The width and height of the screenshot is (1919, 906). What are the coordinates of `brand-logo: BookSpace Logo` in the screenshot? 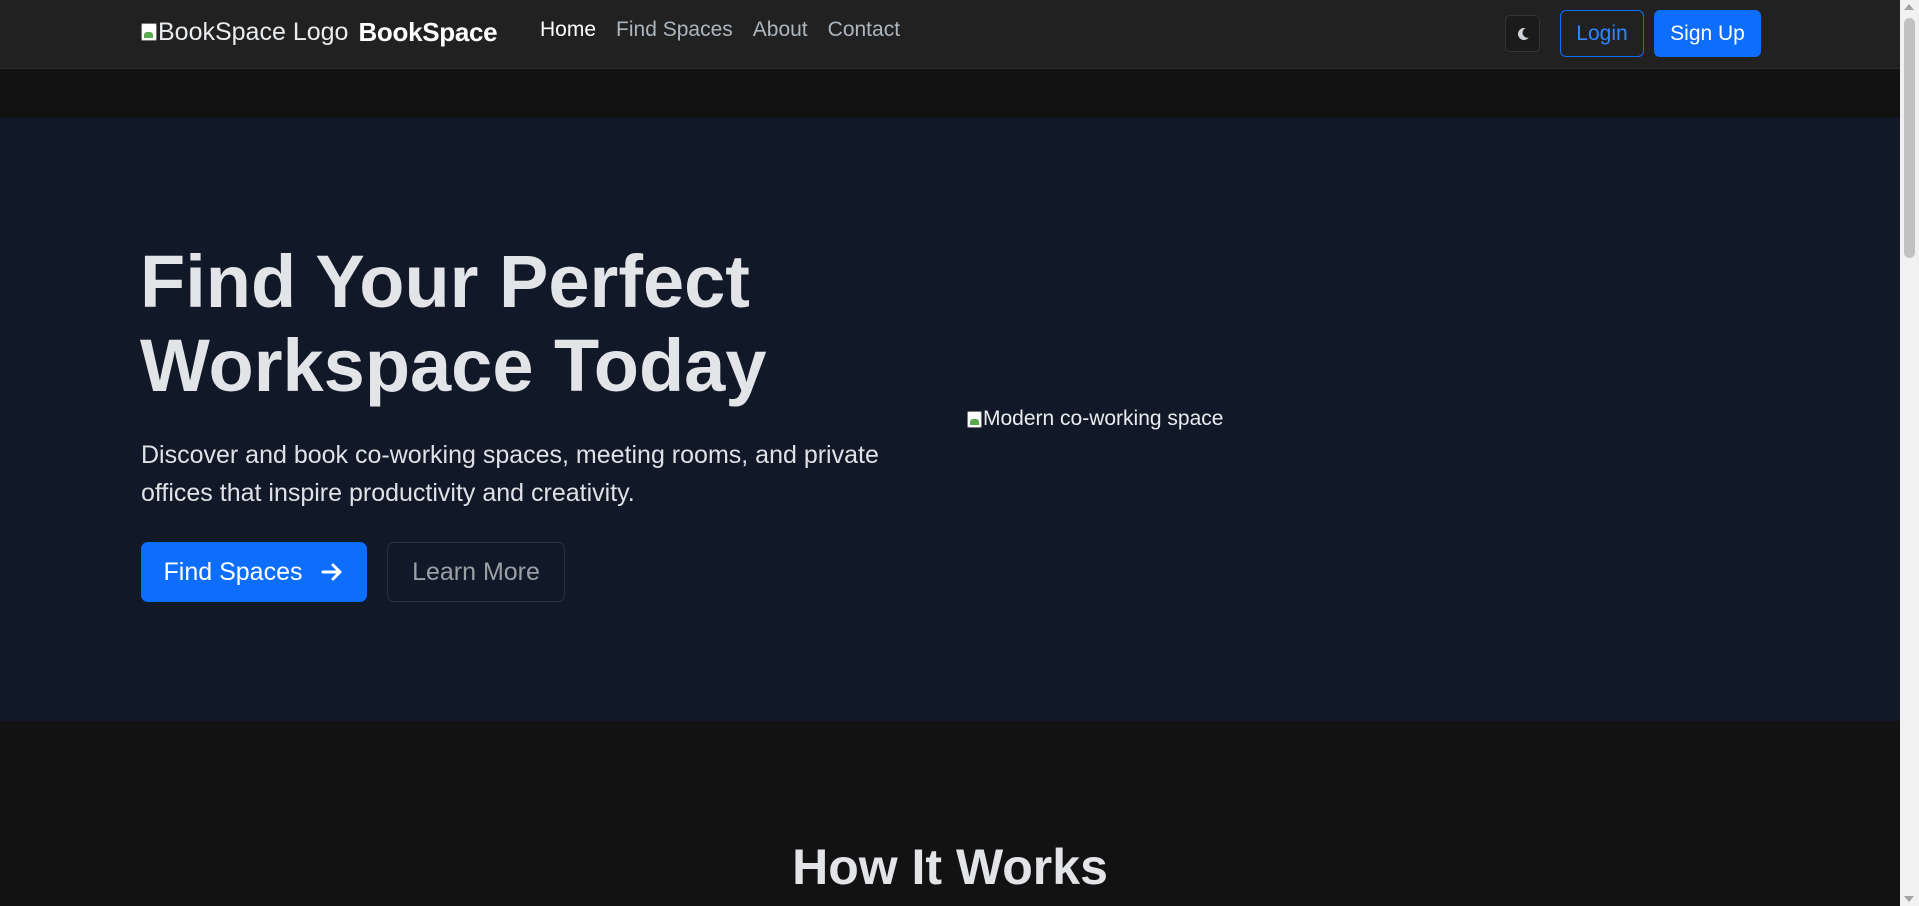 It's located at (244, 32).